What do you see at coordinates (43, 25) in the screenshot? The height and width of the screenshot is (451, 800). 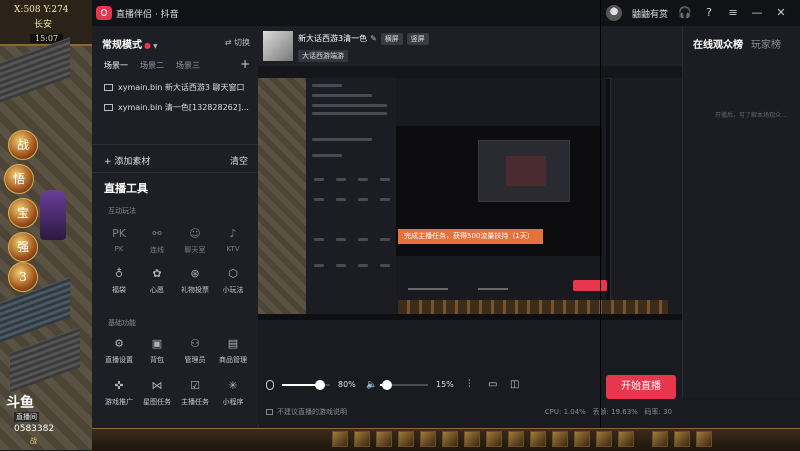 I see `game-location: 长安` at bounding box center [43, 25].